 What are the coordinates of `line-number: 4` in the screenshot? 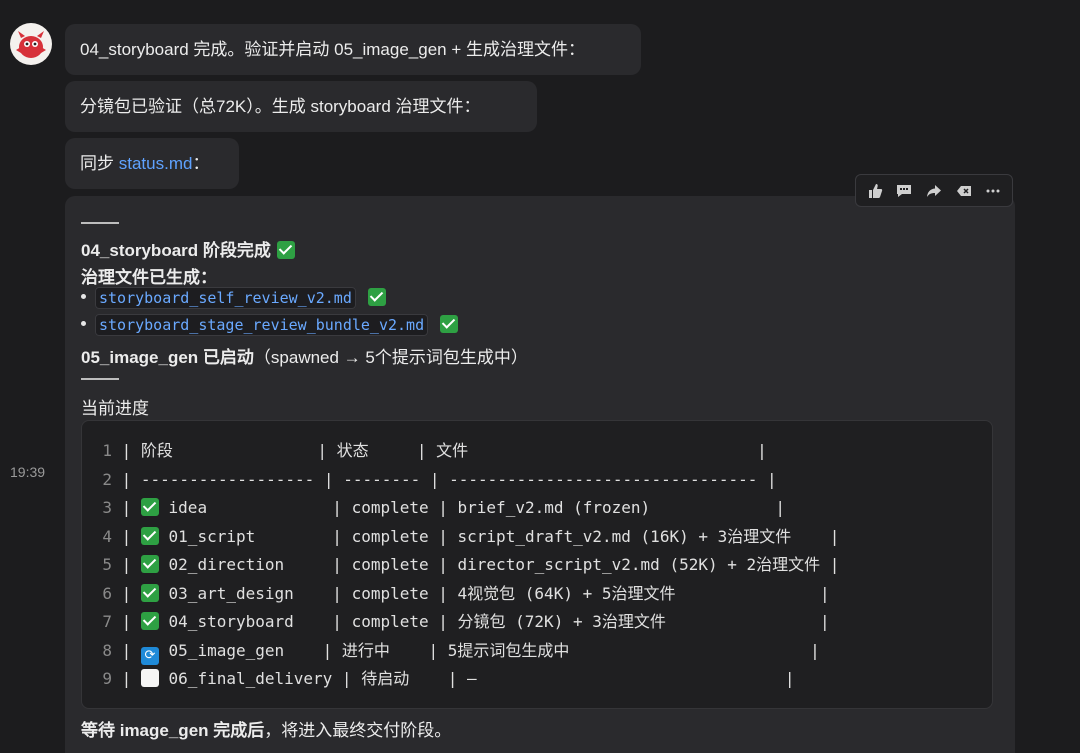 It's located at (107, 536).